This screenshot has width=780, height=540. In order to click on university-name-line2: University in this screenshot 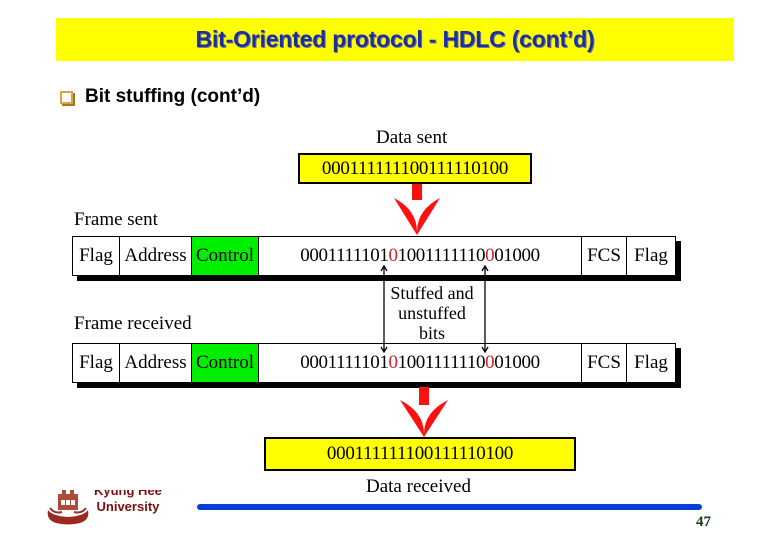, I will do `click(128, 506)`.